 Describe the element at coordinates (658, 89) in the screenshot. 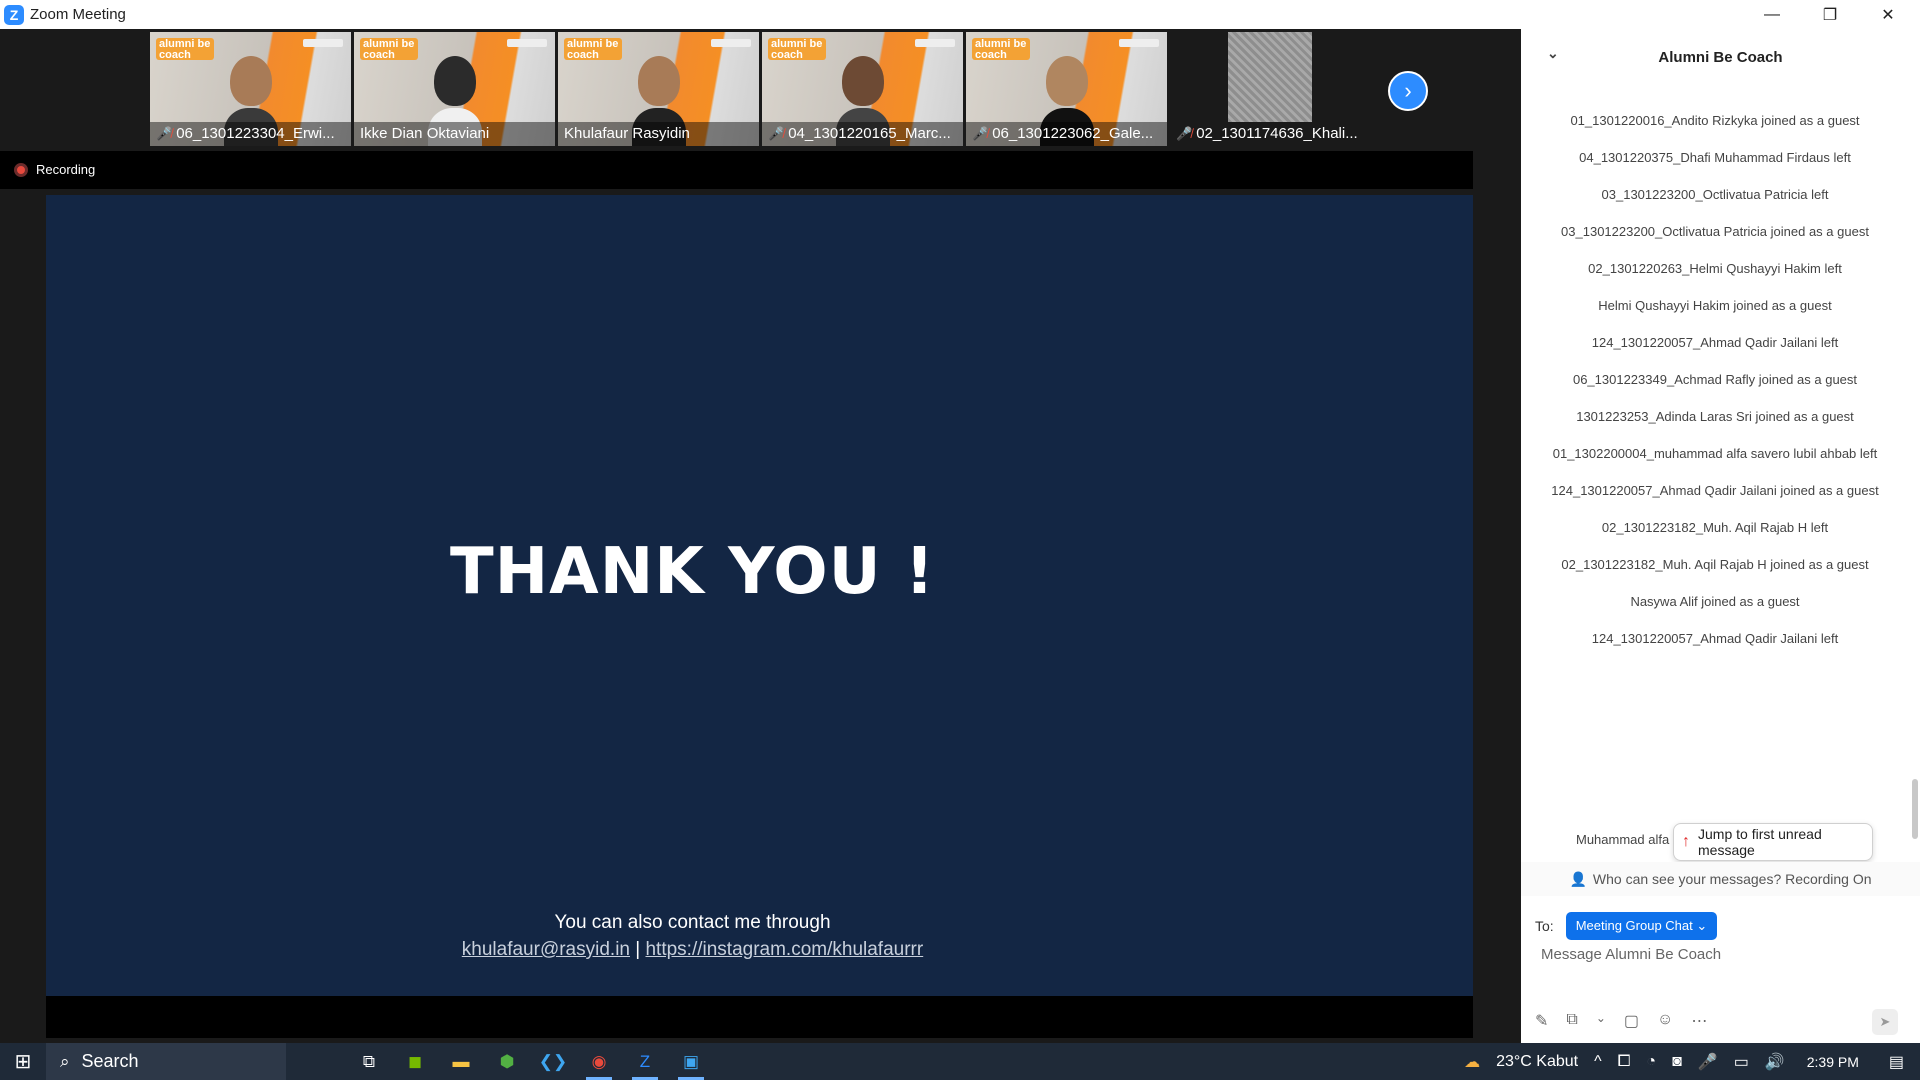

I see `participant-tile: alumni be coach Khulafaur Rasyidin` at that location.